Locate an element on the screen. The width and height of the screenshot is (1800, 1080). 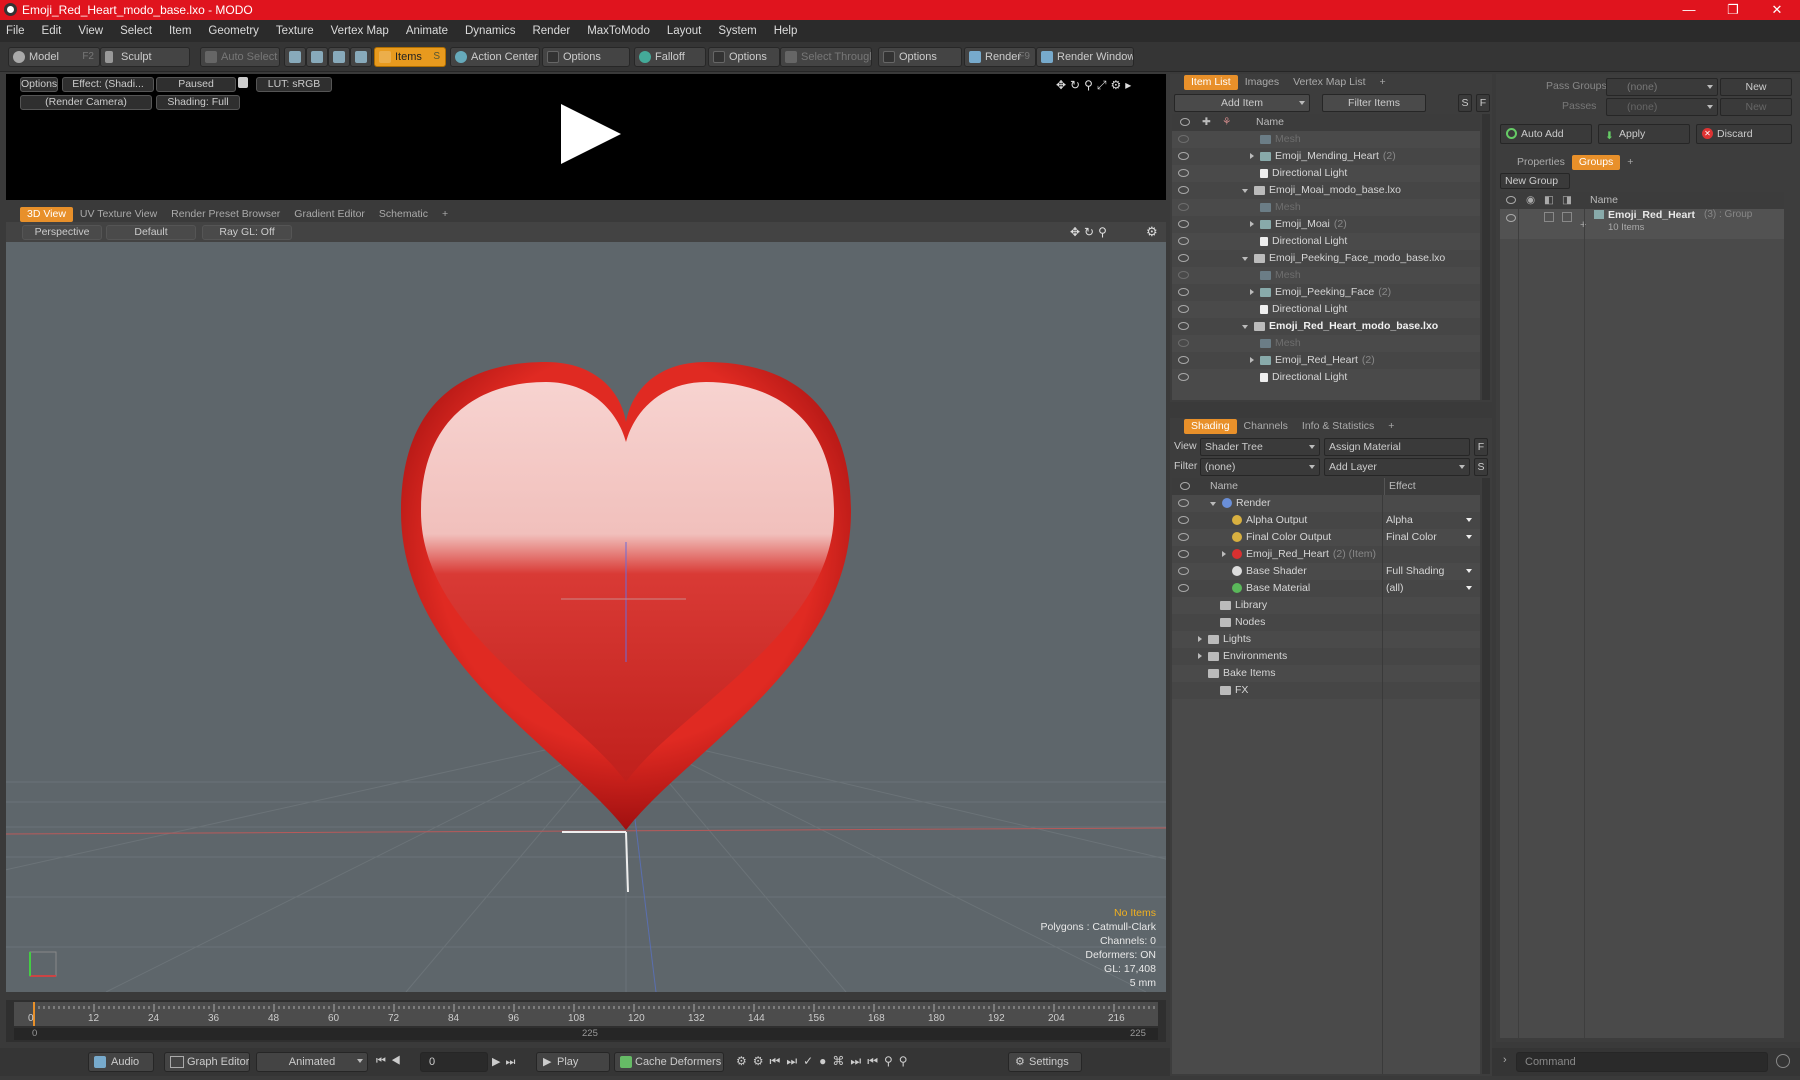
item-list-scrollbar is located at coordinates (1486, 257).